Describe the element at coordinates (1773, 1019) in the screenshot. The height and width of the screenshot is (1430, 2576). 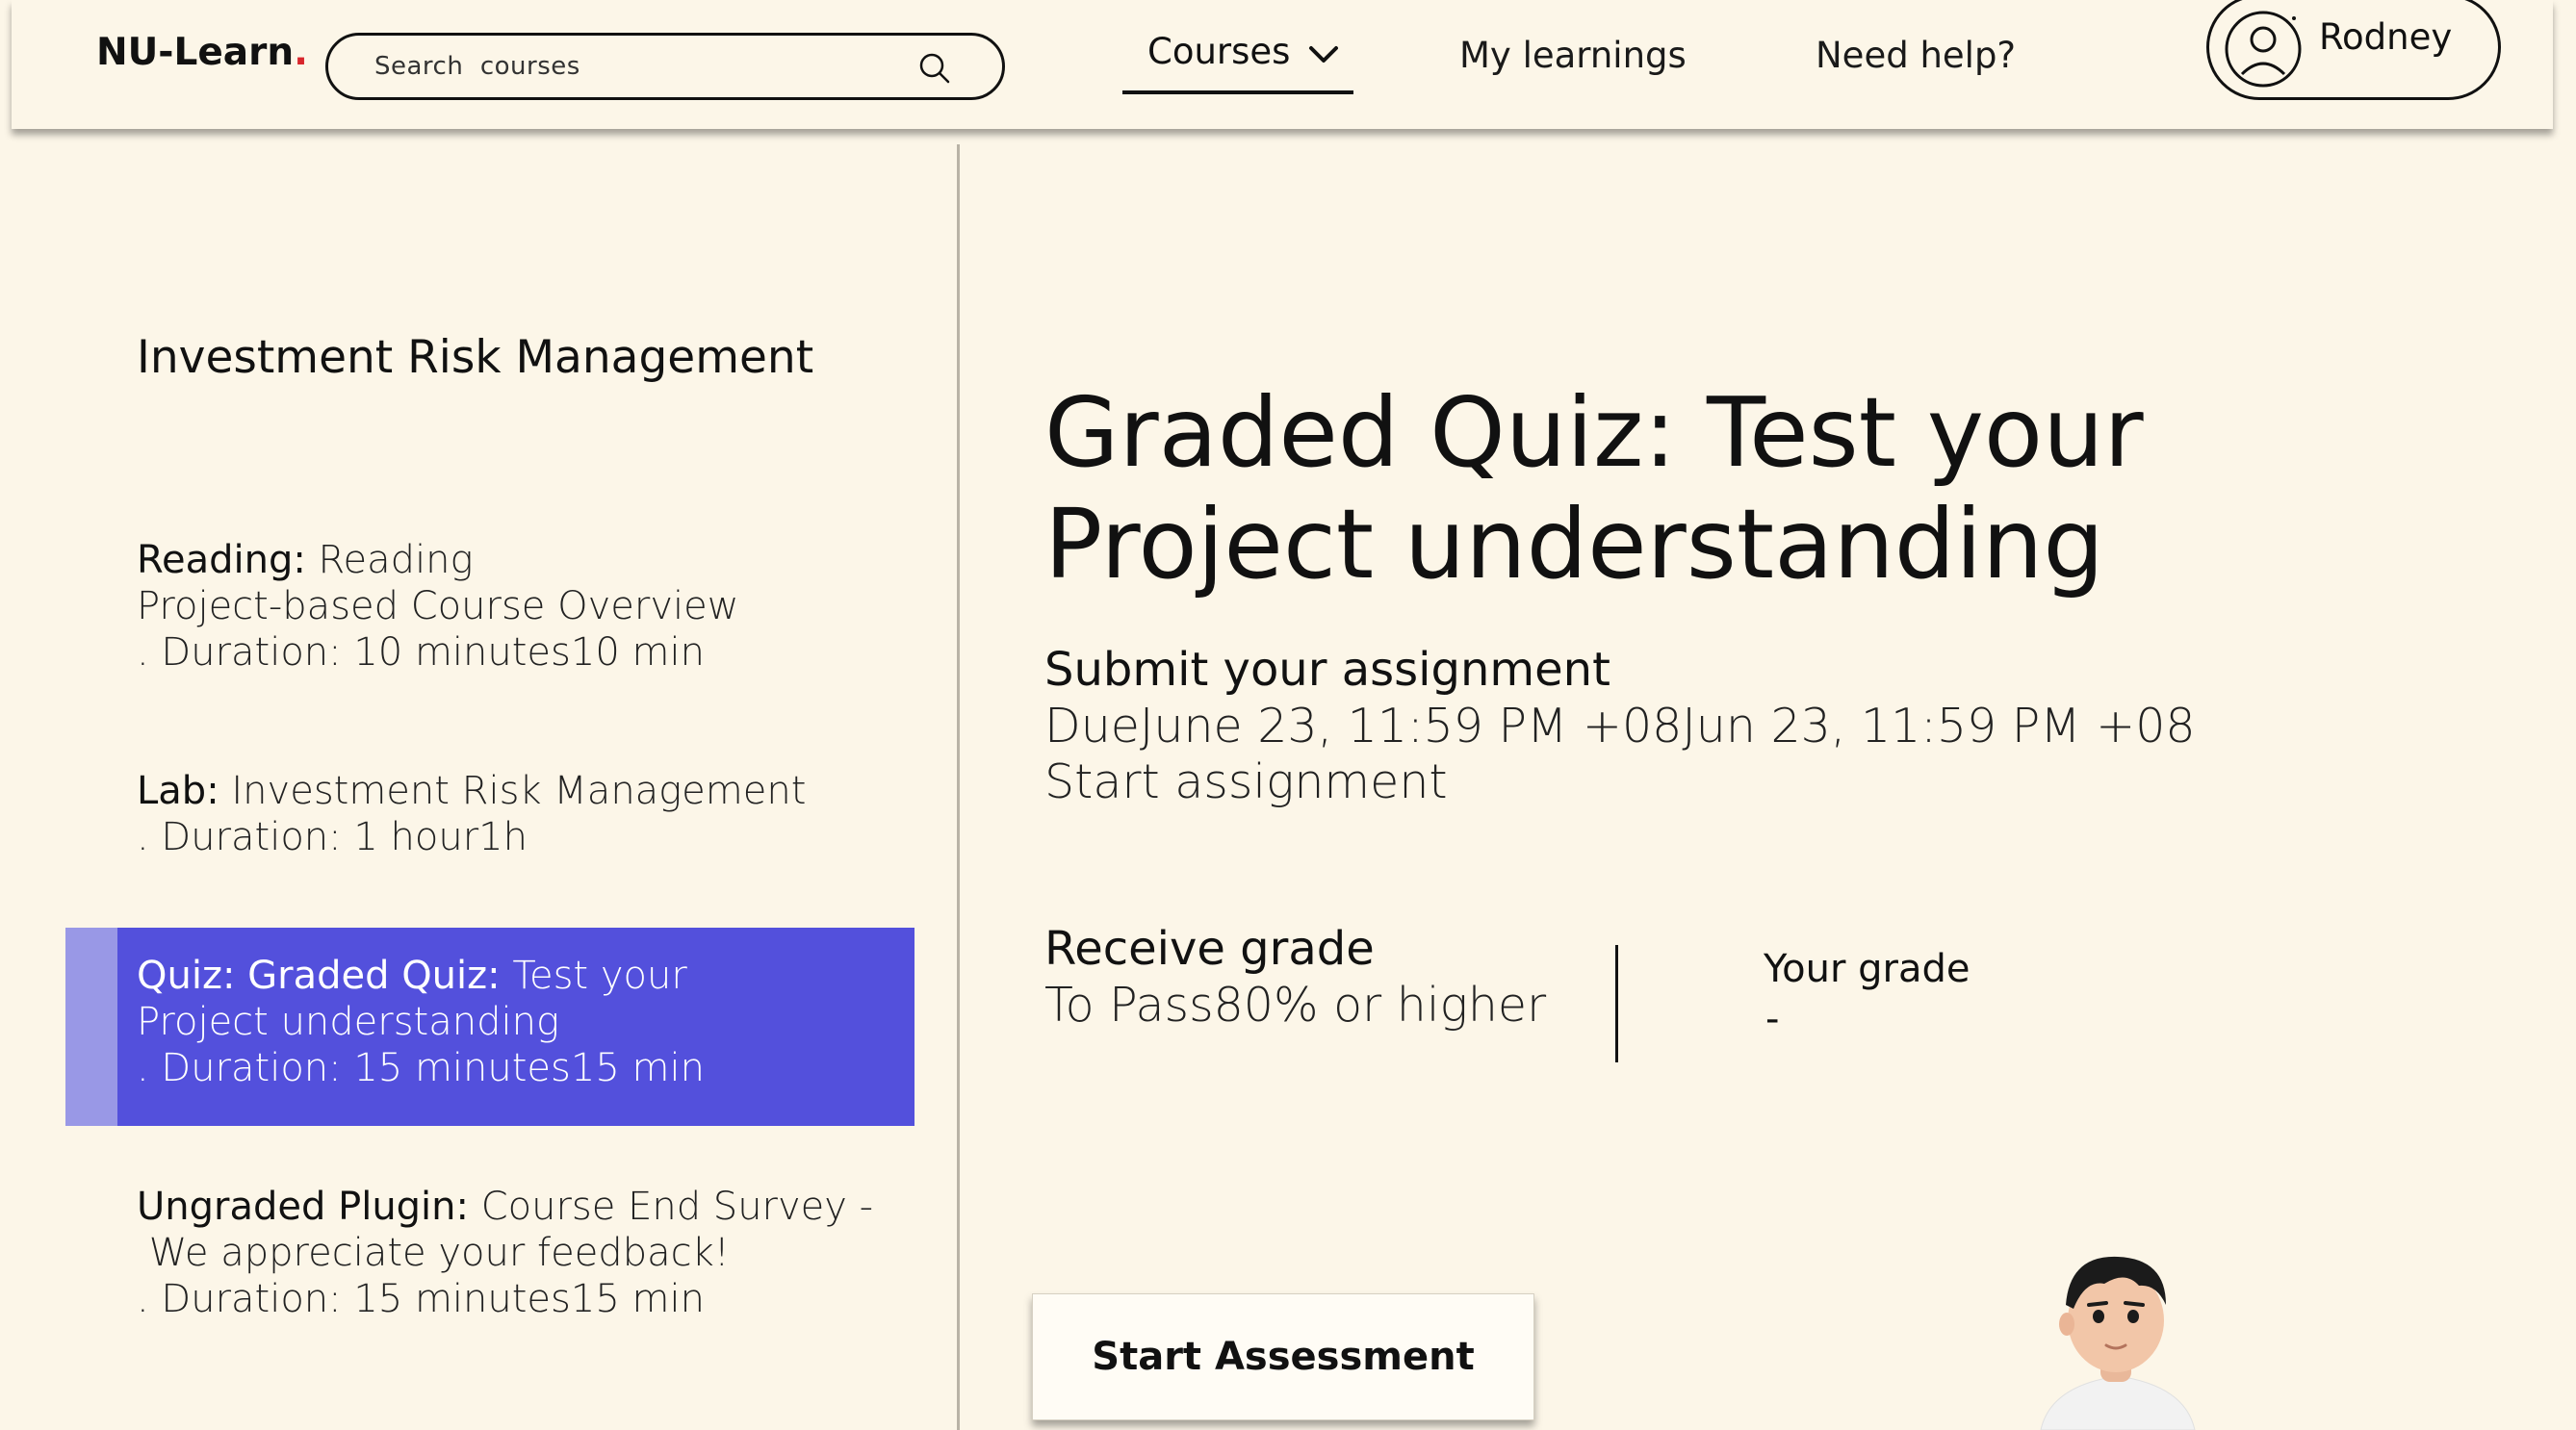
I see `your-grade-value: -` at that location.